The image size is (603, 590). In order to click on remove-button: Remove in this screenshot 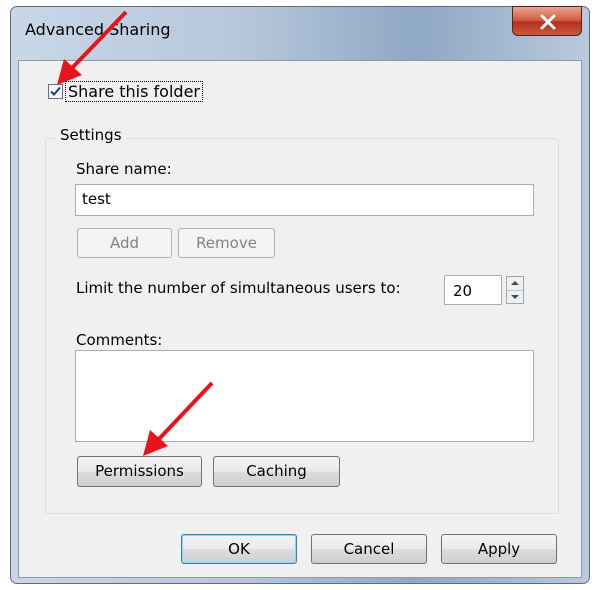, I will do `click(226, 243)`.